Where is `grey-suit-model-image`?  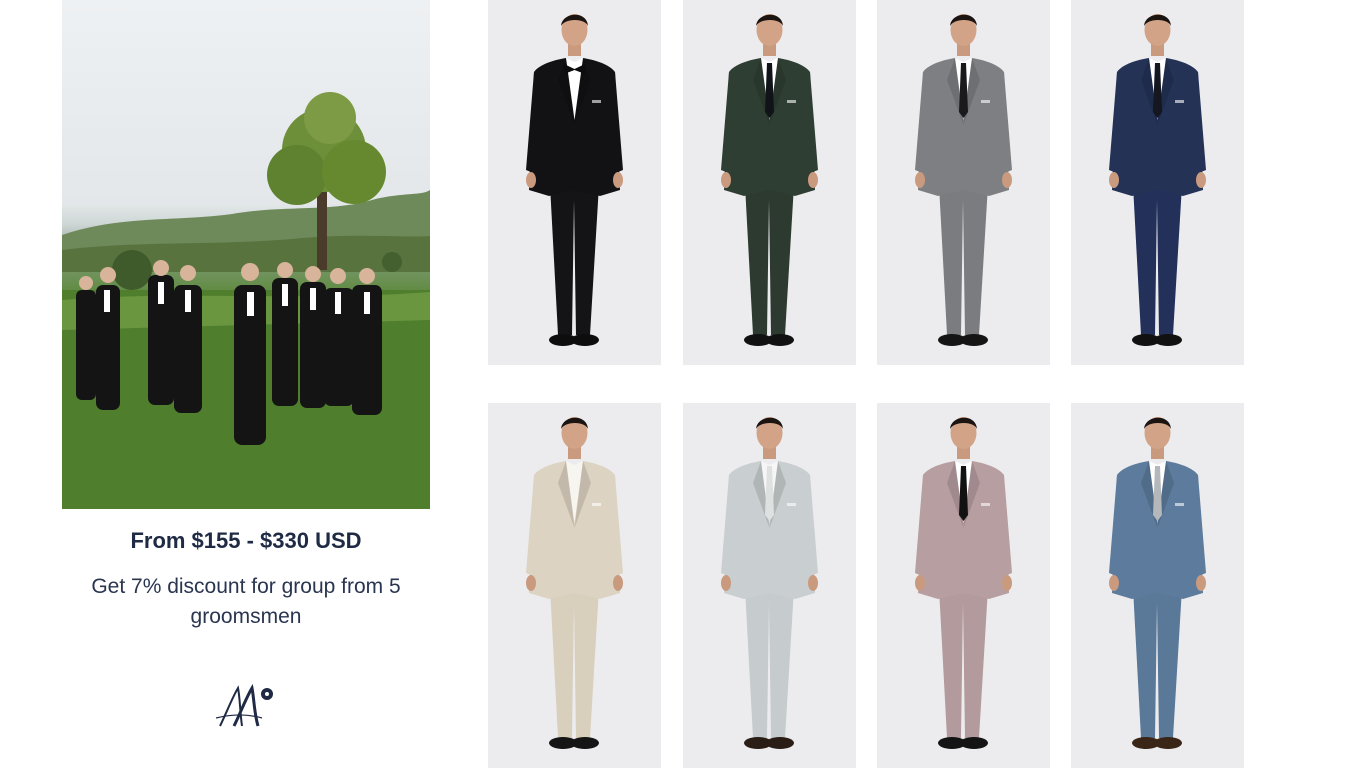 grey-suit-model-image is located at coordinates (963, 180).